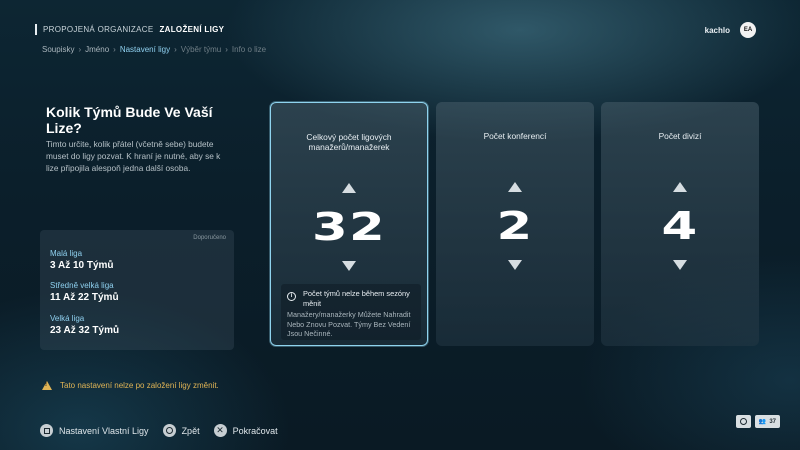  Describe the element at coordinates (58, 49) in the screenshot. I see `breadcrumb-item-soupisky: Soupisky` at that location.